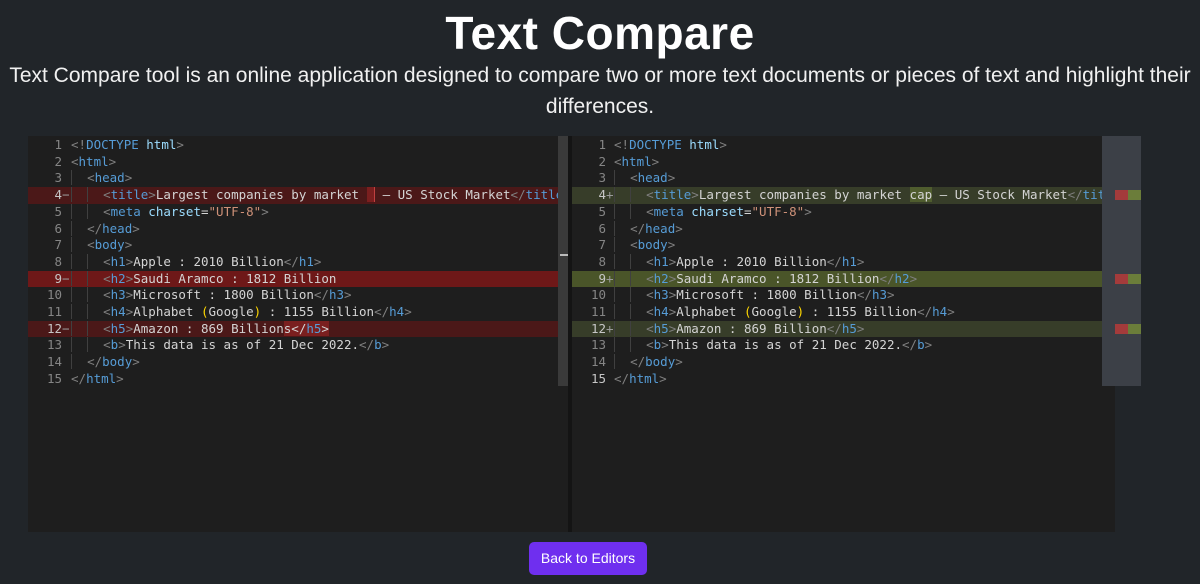  I want to click on code-line: 9− <h2>Saudi Aramco : 1812 Billion, so click(298, 279).